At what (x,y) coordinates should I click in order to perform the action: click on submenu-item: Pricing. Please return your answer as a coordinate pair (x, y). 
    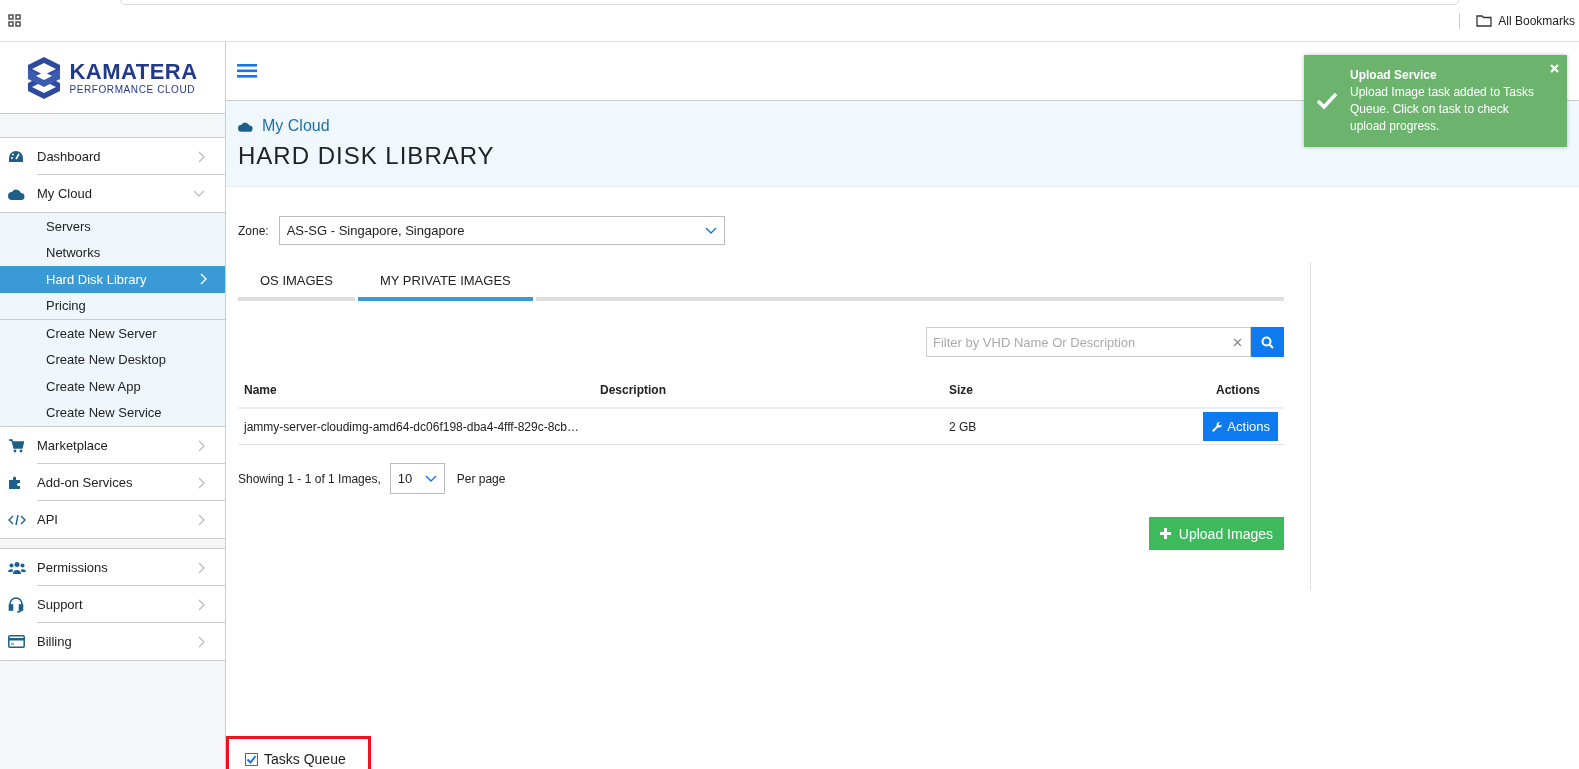
    Looking at the image, I should click on (112, 305).